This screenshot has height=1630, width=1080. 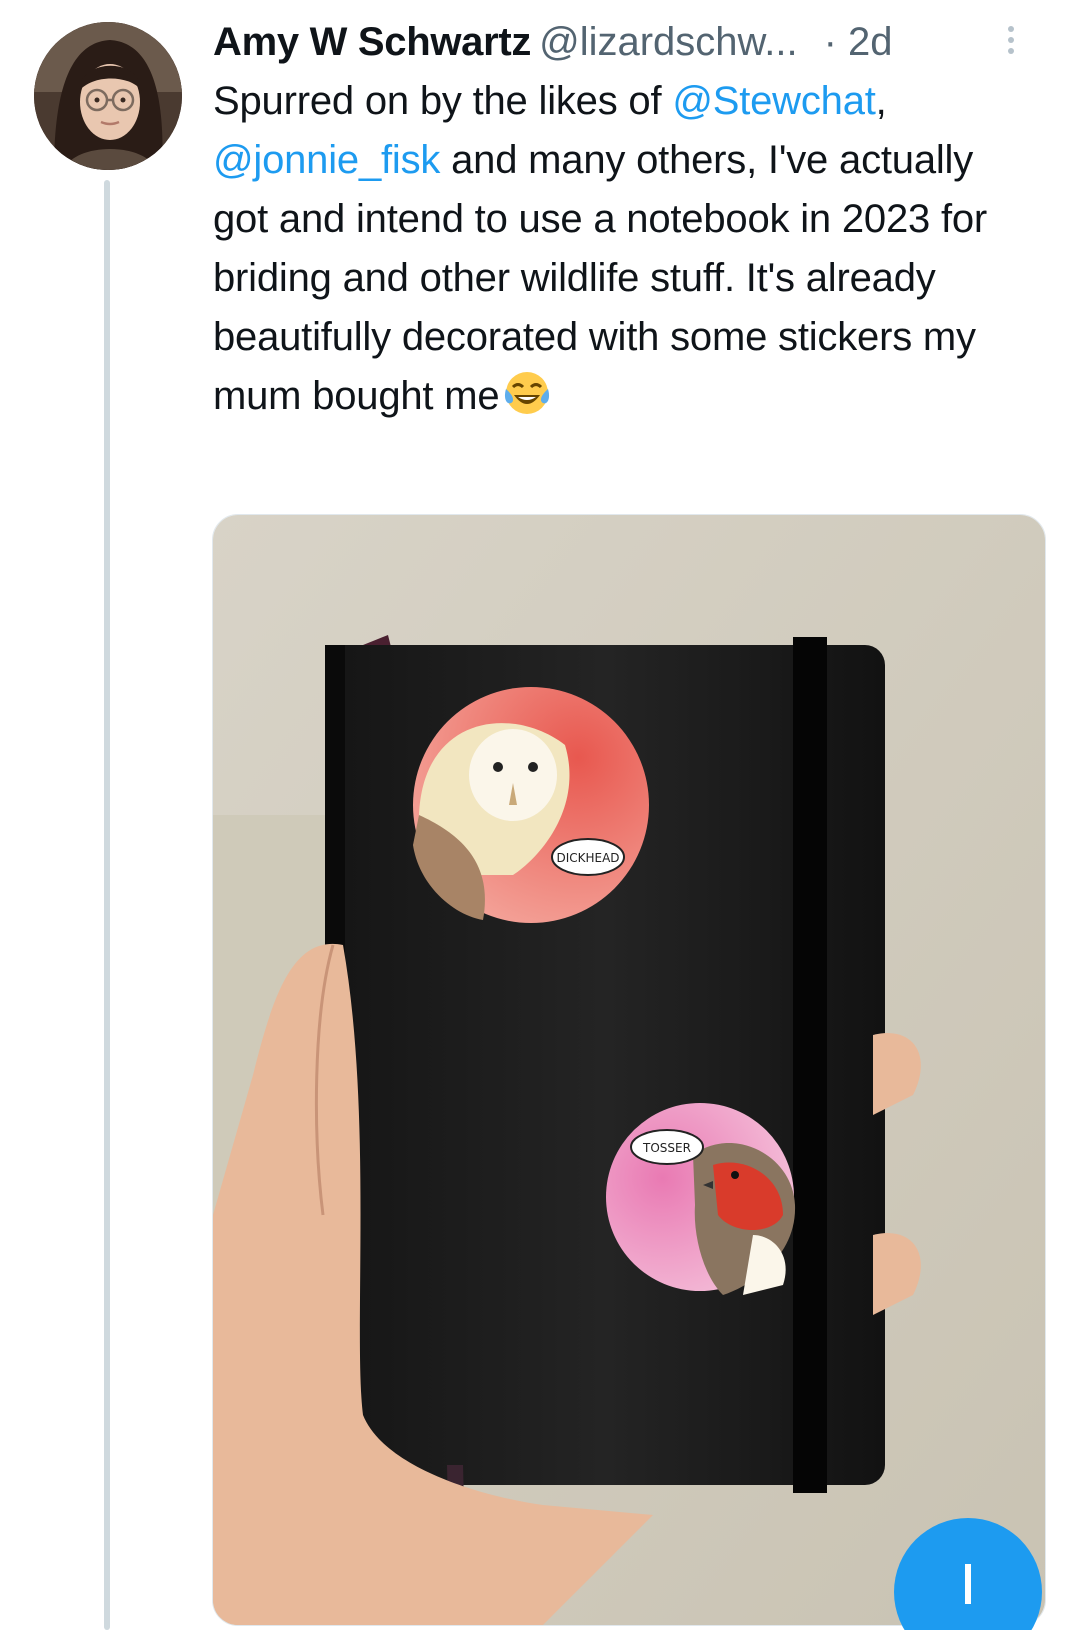 What do you see at coordinates (774, 101) in the screenshot?
I see `mention-stewchat: @Stewchat` at bounding box center [774, 101].